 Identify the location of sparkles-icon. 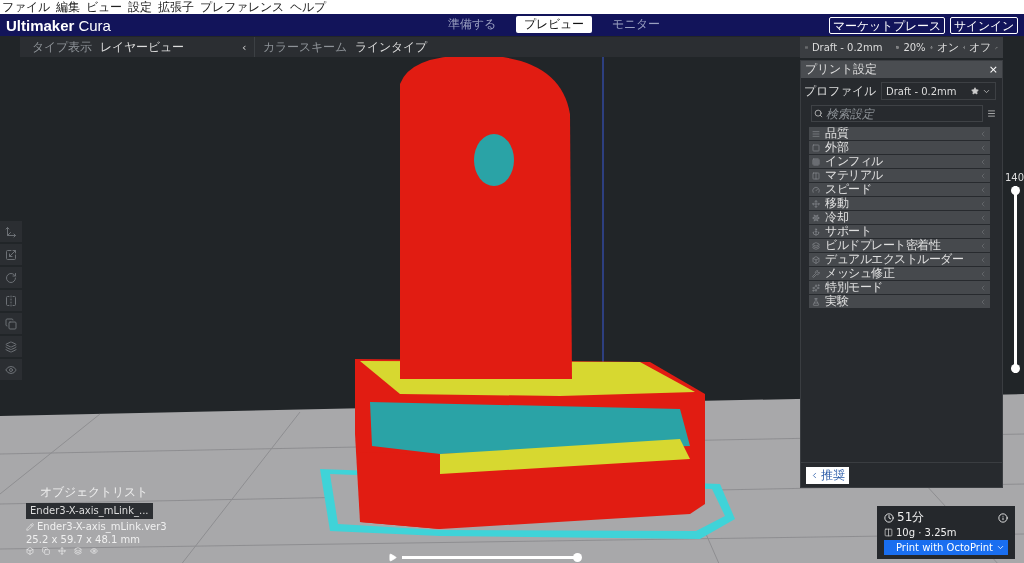
(816, 287).